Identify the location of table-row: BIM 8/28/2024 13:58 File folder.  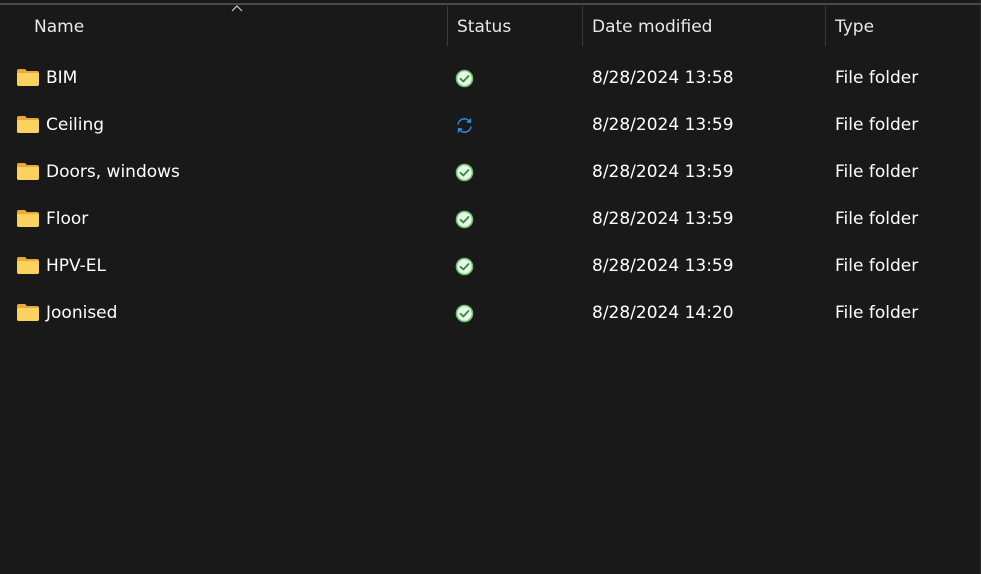
(490, 78).